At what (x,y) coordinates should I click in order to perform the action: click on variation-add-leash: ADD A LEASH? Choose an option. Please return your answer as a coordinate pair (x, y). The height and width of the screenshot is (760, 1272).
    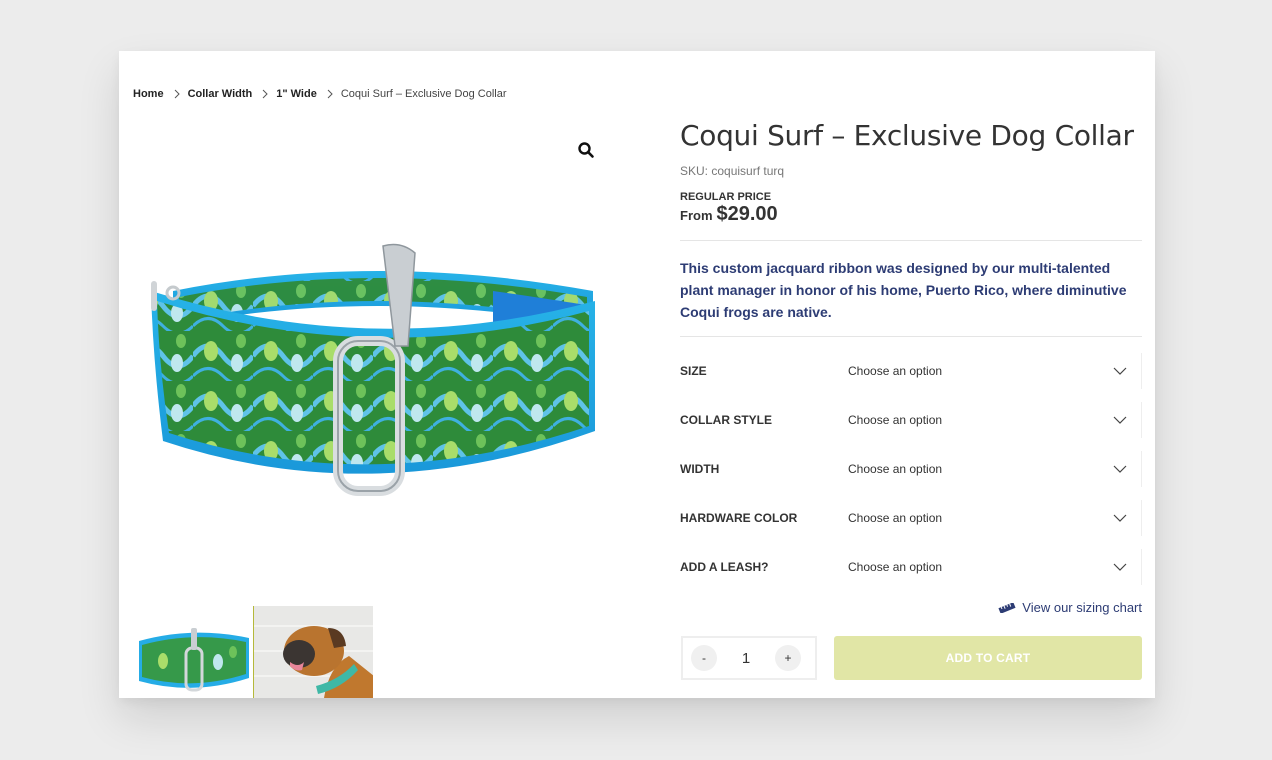
    Looking at the image, I should click on (911, 567).